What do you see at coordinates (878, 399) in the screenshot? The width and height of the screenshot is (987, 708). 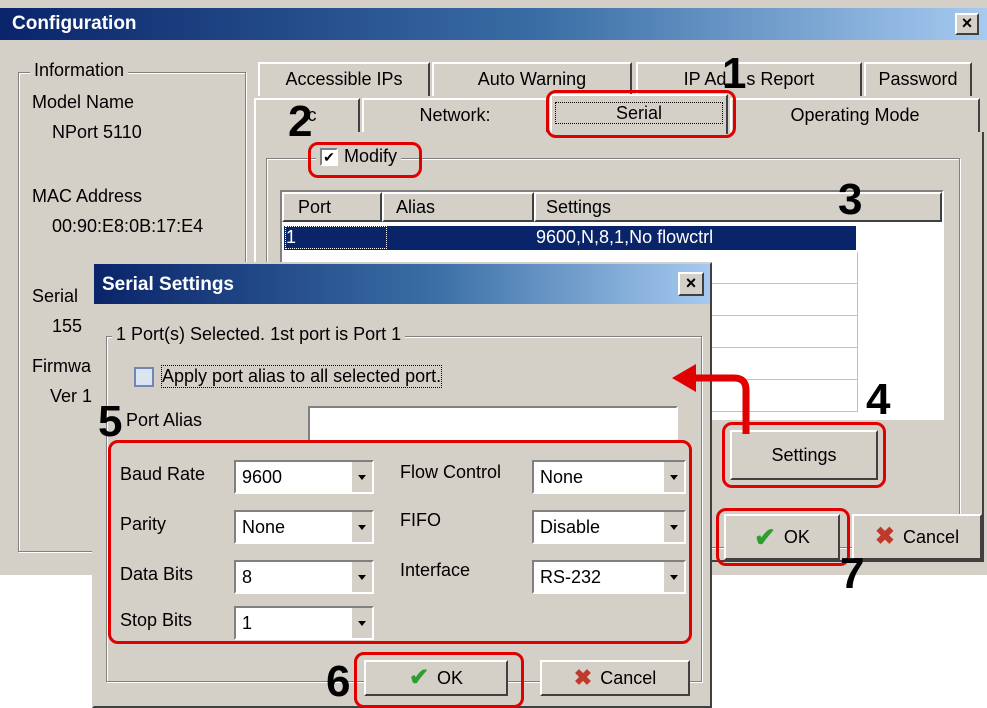 I see `step-4: 4` at bounding box center [878, 399].